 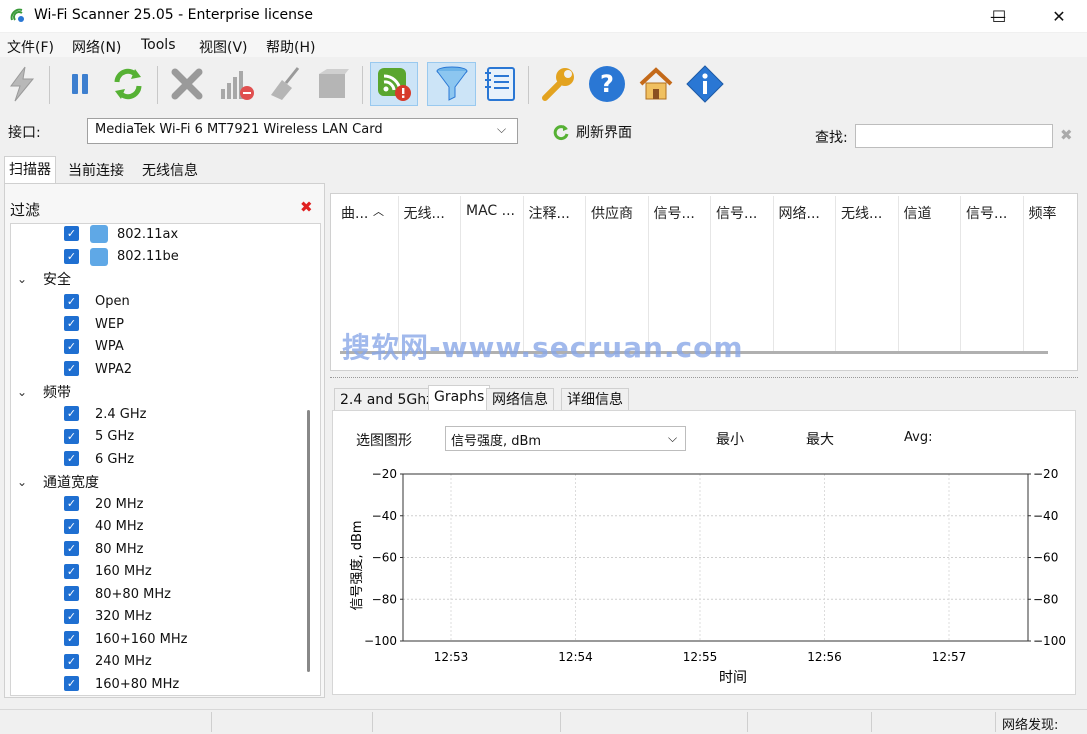 What do you see at coordinates (57, 392) in the screenshot?
I see `filter-group-label: 频带` at bounding box center [57, 392].